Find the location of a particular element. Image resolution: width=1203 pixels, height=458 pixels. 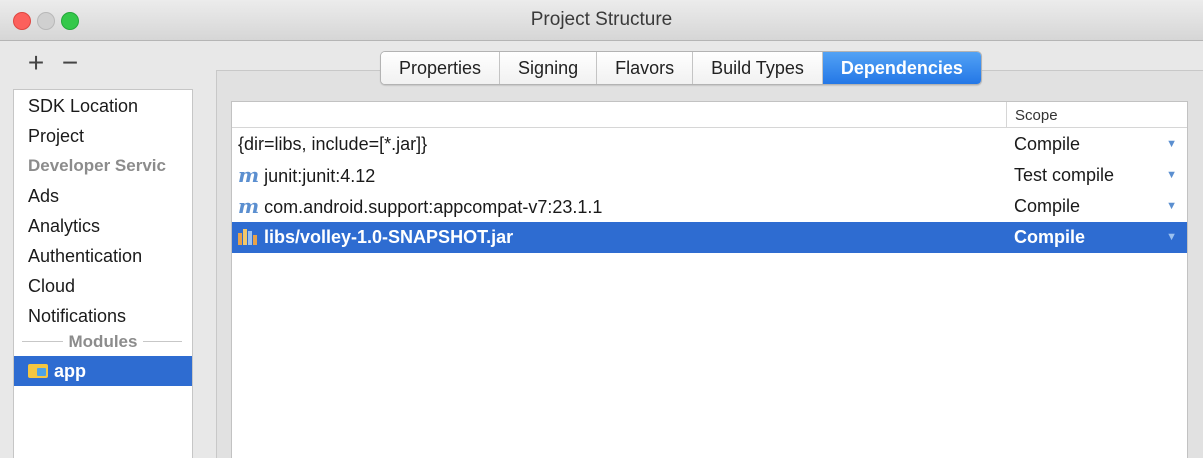

add-button: + is located at coordinates (36, 63).